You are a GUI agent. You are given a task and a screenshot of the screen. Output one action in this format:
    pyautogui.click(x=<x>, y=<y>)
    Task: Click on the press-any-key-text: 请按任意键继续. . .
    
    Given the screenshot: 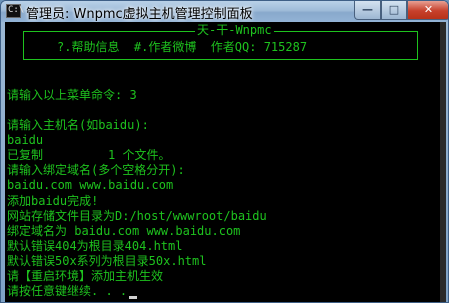 What is the action you would take?
    pyautogui.click(x=67, y=291)
    